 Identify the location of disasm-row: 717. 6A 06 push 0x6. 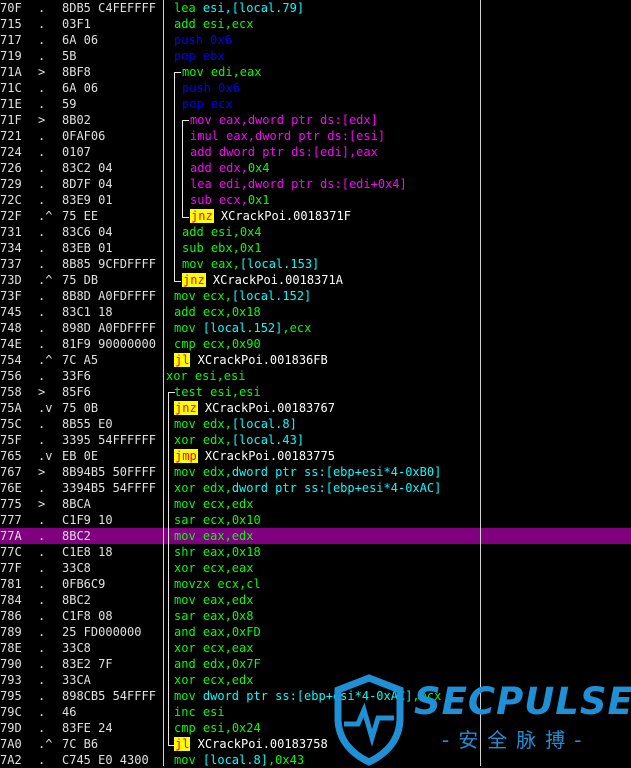
(315, 40).